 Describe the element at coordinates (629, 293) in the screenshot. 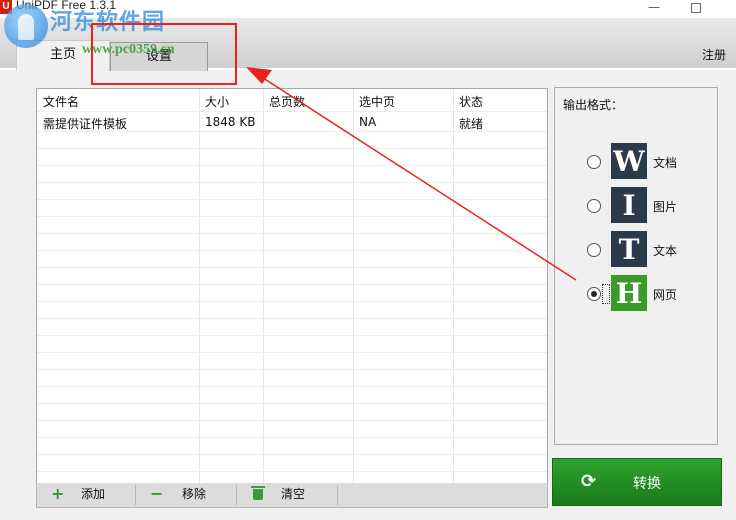

I see `html-format-icon: H` at that location.